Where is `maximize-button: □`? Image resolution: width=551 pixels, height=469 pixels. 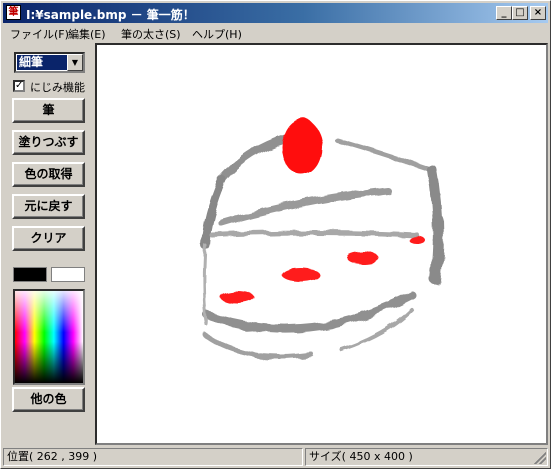 maximize-button: □ is located at coordinates (520, 13).